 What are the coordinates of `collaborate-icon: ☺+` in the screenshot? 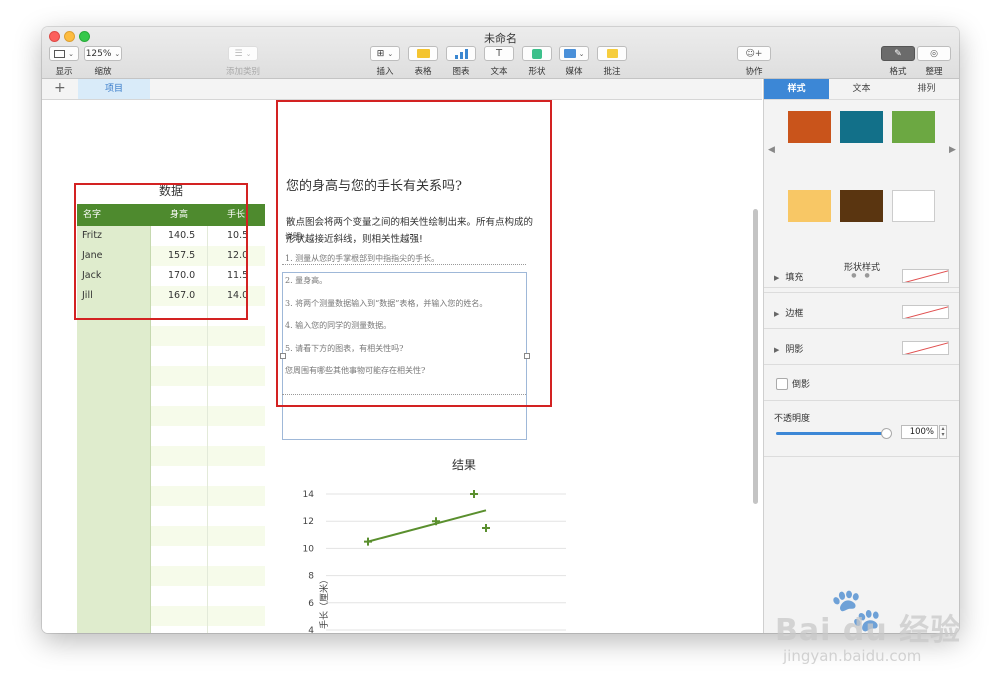 It's located at (754, 53).